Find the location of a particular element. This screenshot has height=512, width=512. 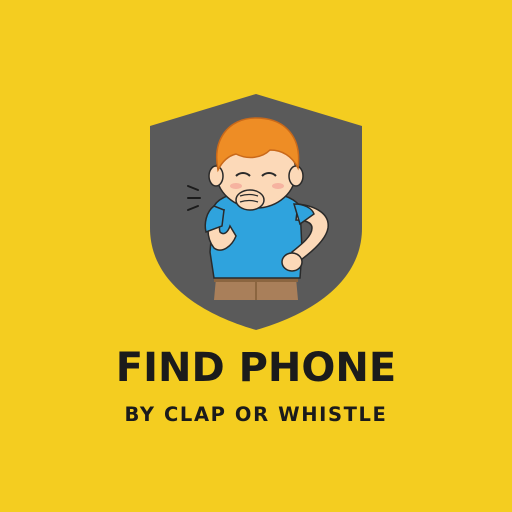

app-title: FIND PHONE is located at coordinates (256, 368).